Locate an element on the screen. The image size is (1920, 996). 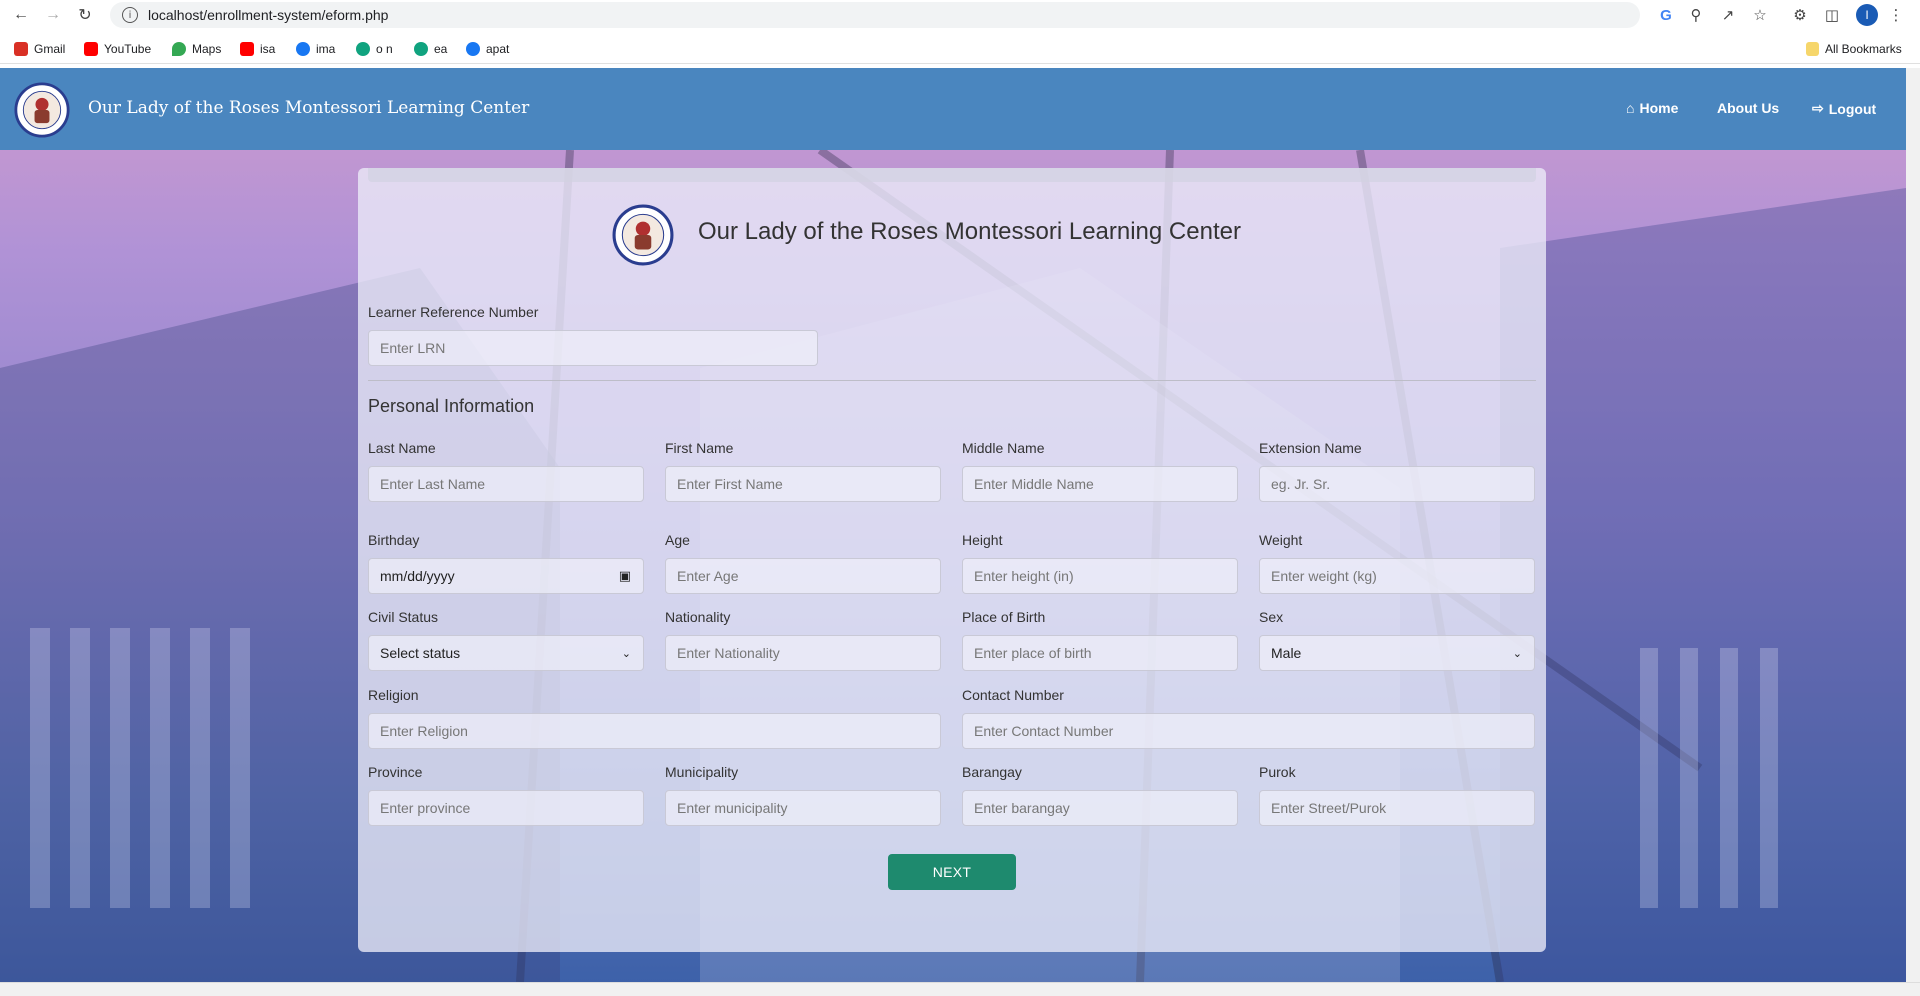
logout-icon: ⇨ is located at coordinates (1818, 108).